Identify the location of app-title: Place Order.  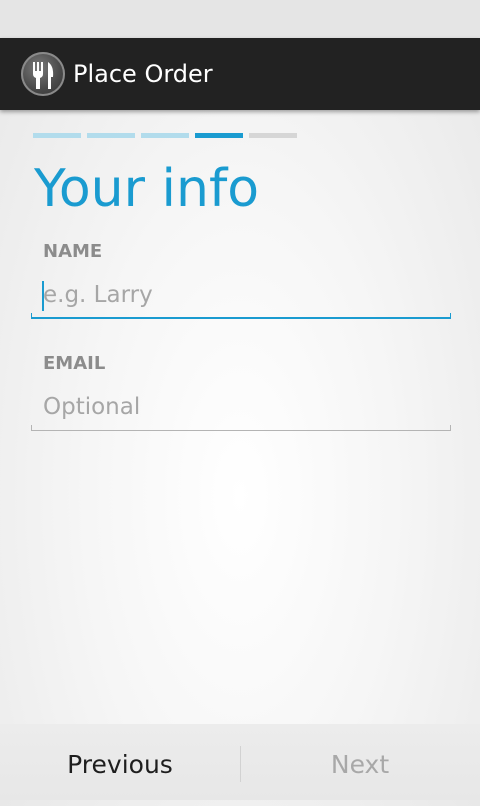
(143, 74).